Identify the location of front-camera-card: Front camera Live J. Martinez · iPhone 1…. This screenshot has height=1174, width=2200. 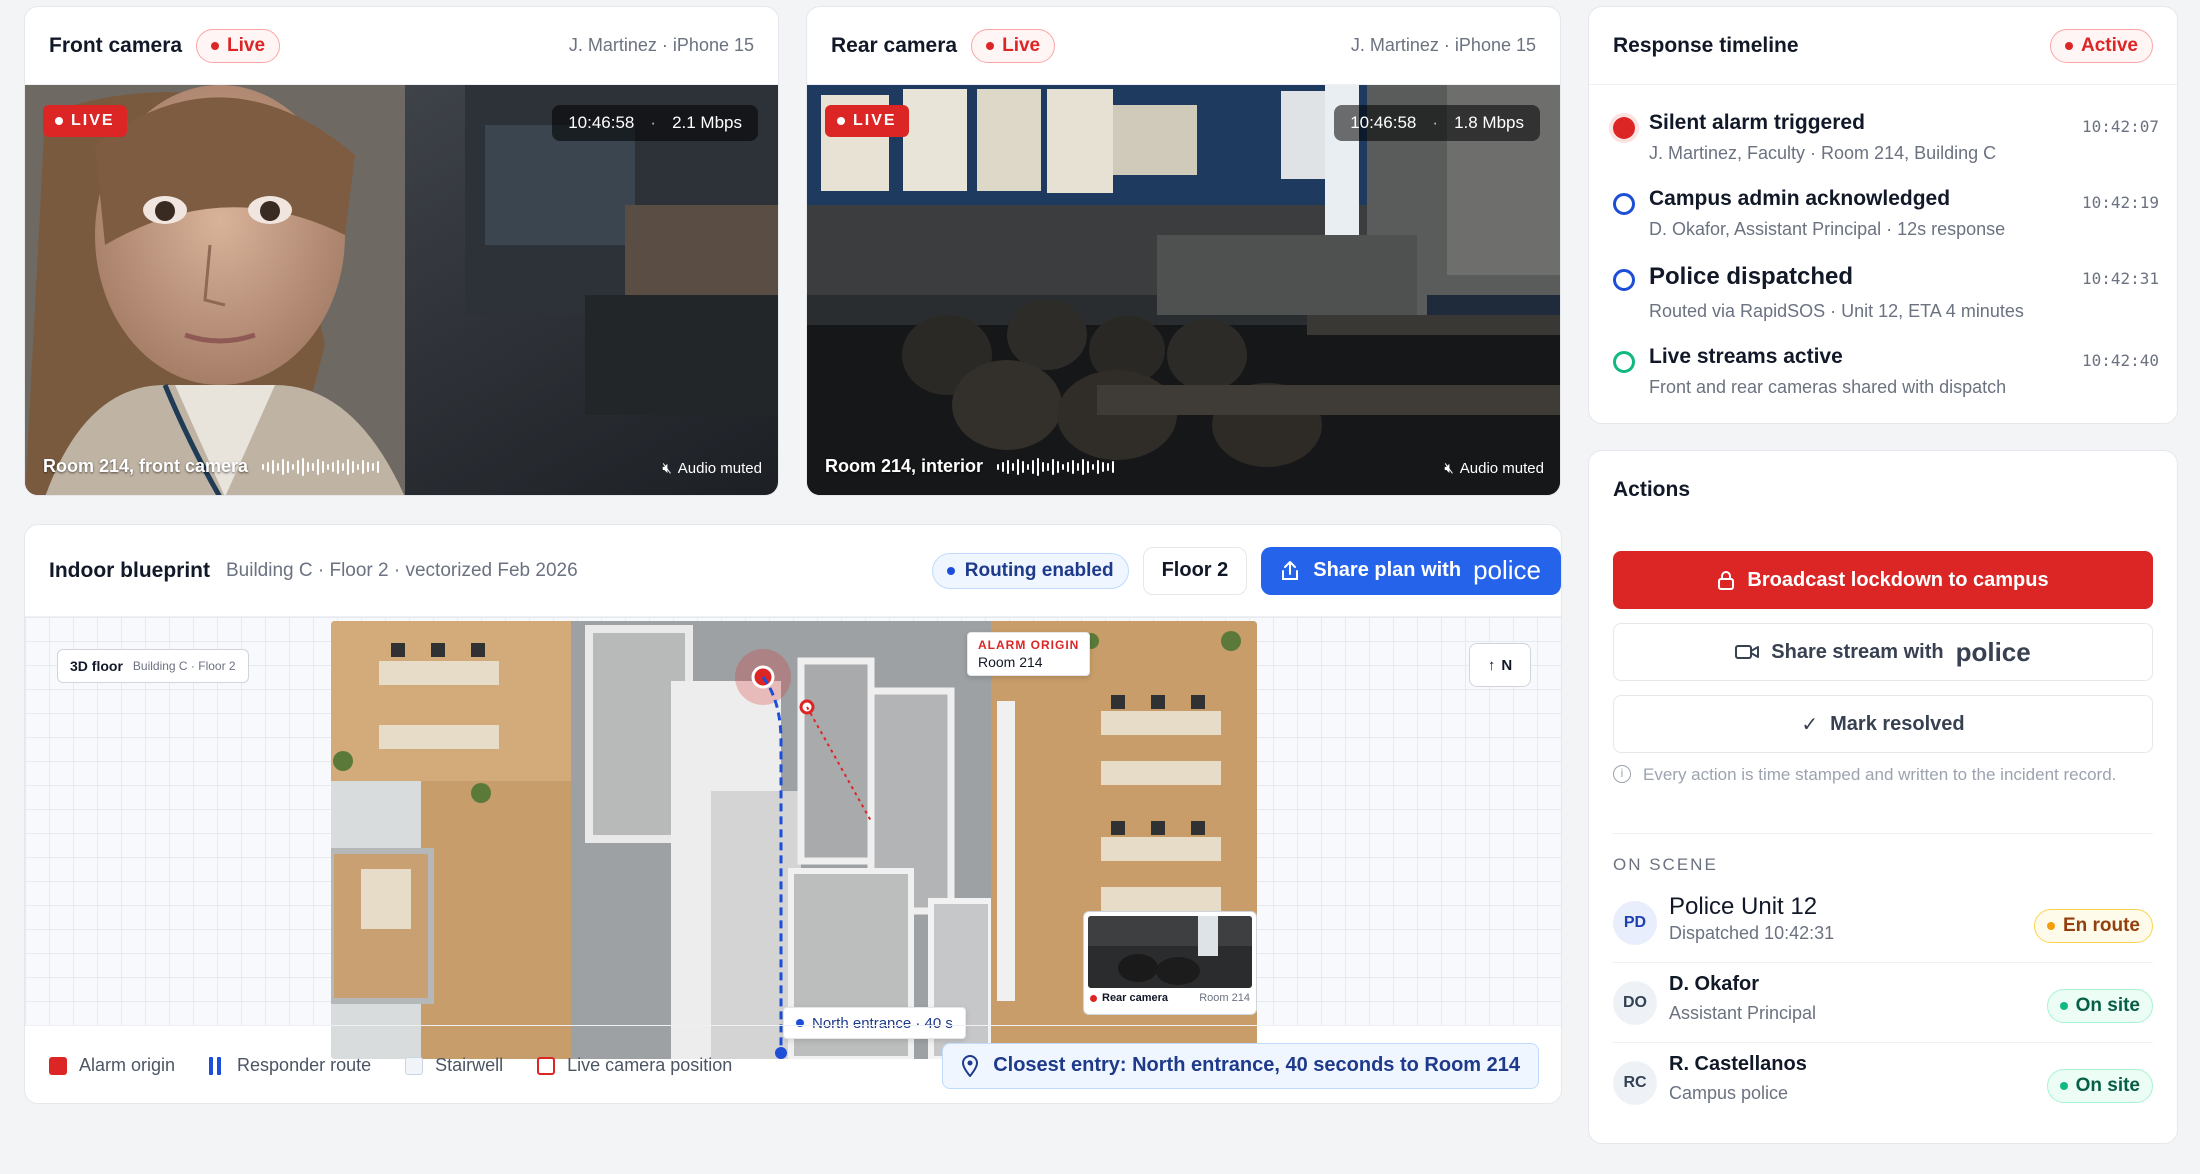
(401, 251).